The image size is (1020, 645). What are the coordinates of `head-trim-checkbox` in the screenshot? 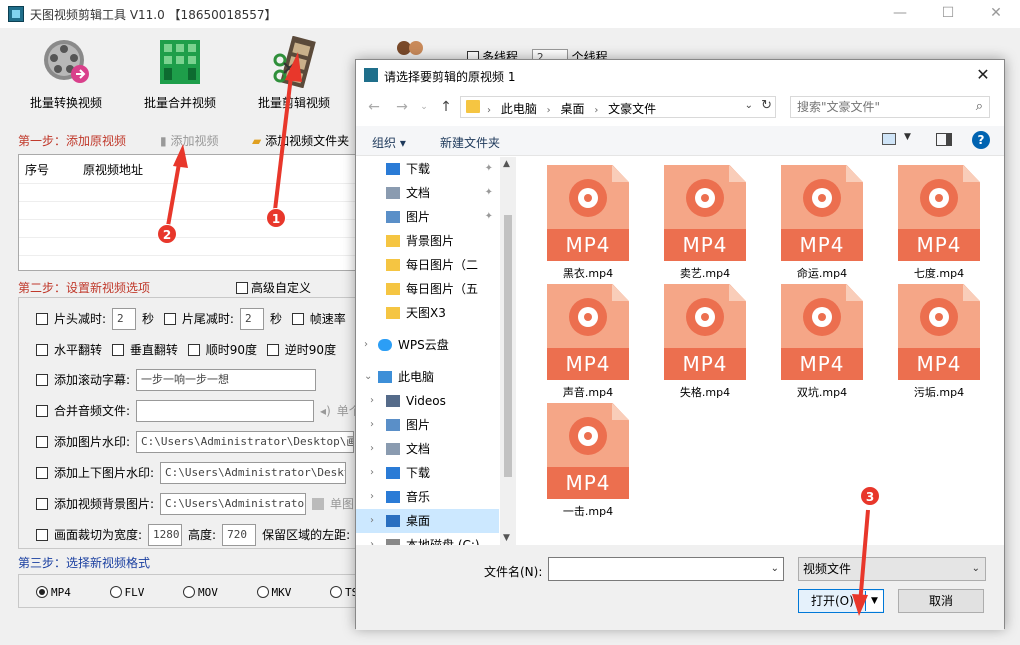 It's located at (42, 318).